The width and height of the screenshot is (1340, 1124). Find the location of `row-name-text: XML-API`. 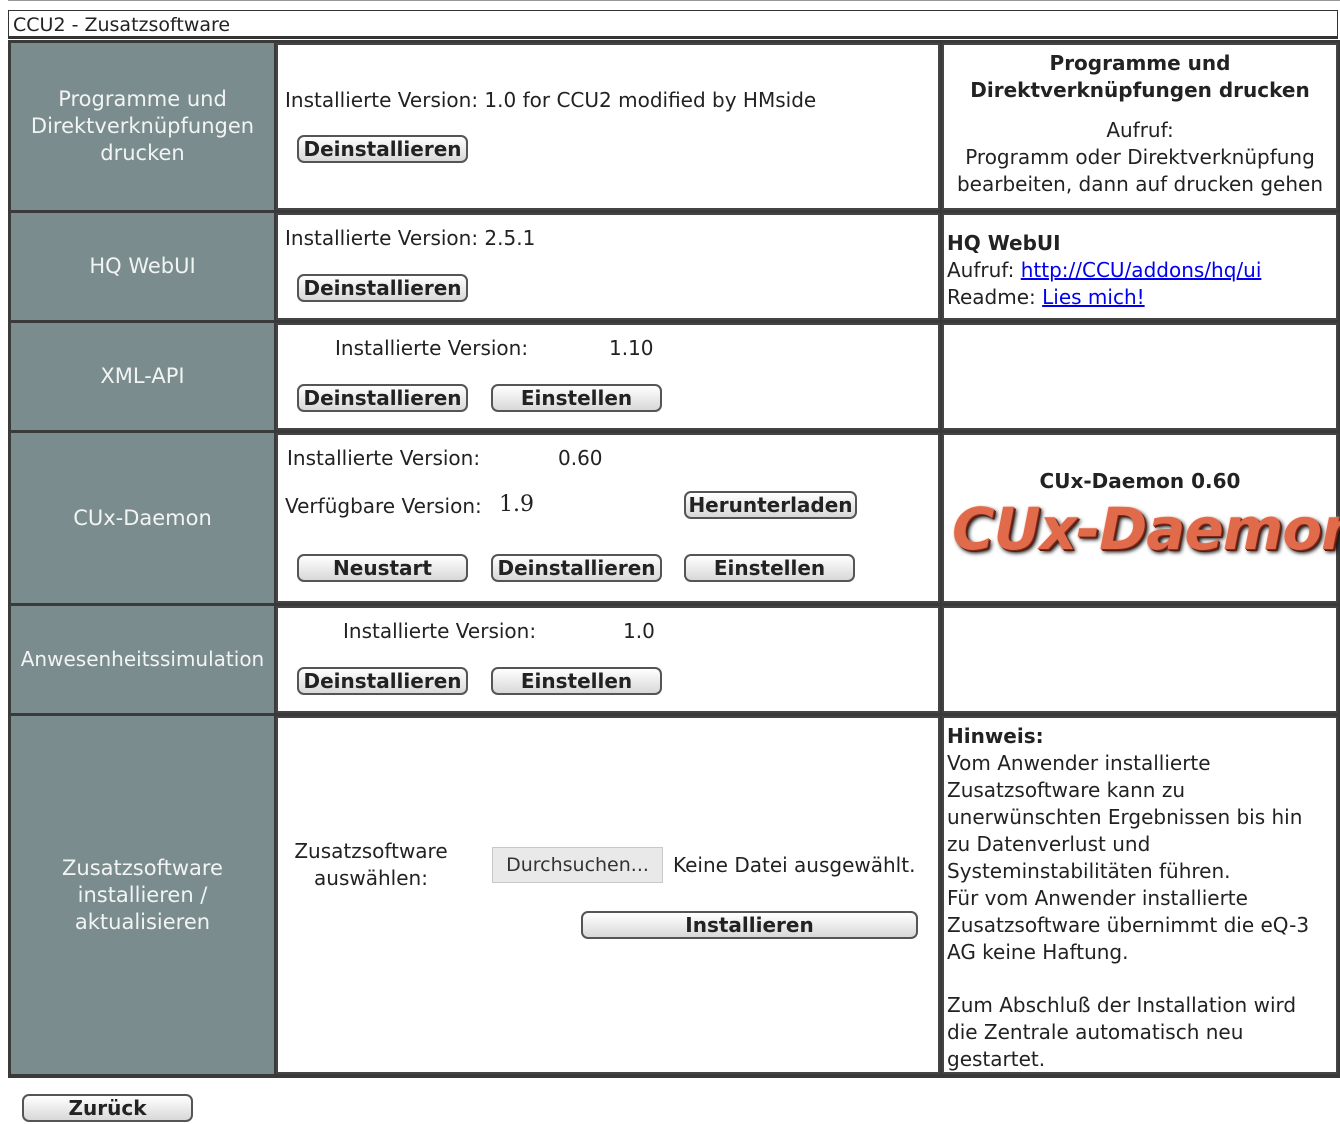

row-name-text: XML-API is located at coordinates (142, 376).